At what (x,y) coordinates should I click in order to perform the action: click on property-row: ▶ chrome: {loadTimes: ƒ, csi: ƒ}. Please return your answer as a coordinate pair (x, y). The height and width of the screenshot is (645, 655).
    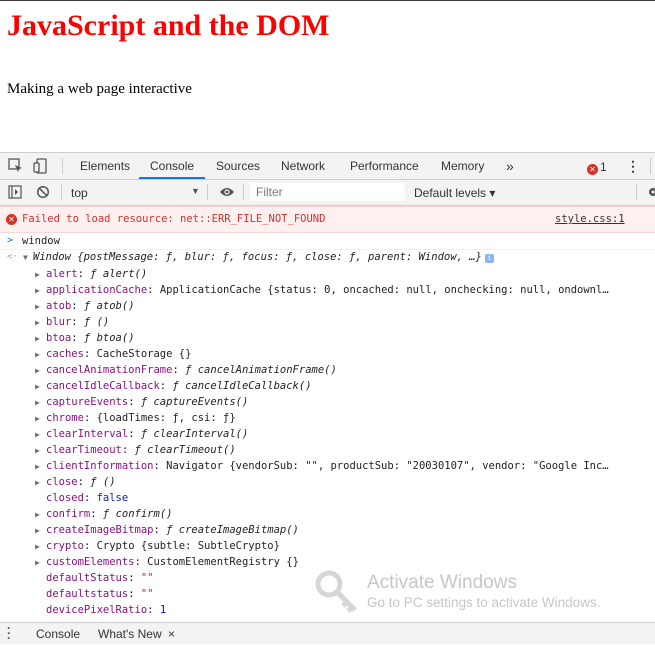
    Looking at the image, I should click on (327, 419).